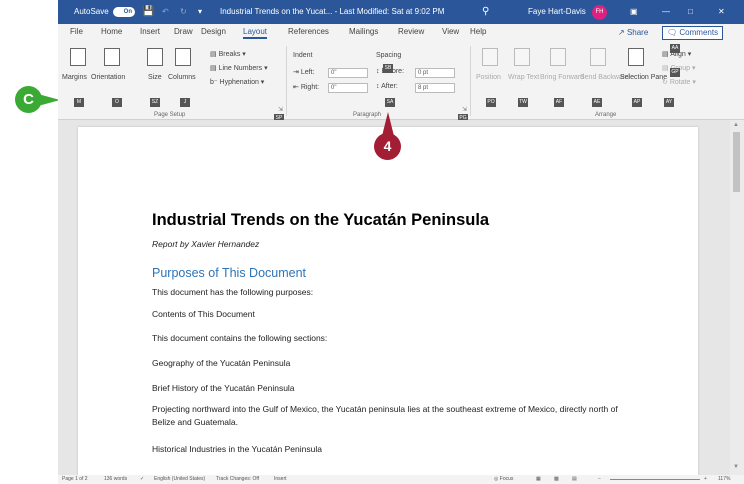  I want to click on word-count: 136 words, so click(115, 479).